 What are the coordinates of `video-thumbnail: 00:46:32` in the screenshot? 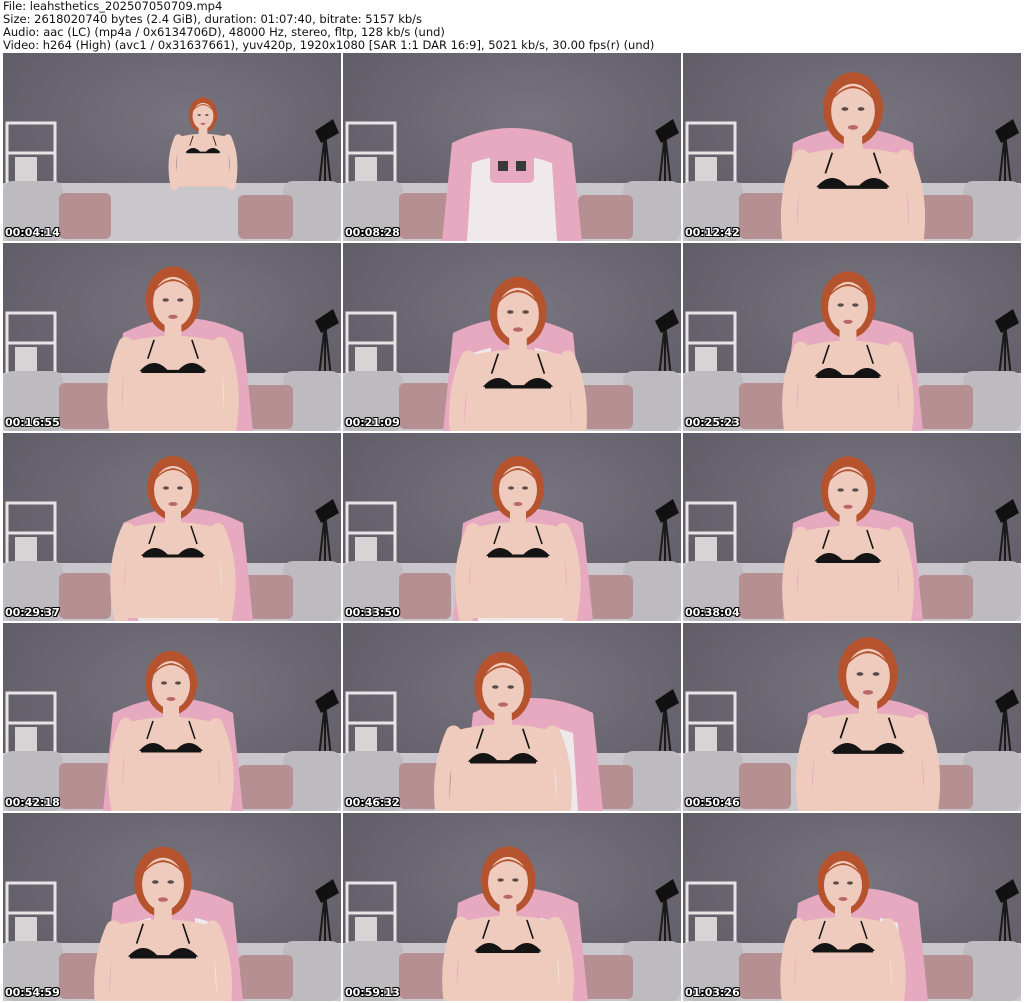 It's located at (512, 717).